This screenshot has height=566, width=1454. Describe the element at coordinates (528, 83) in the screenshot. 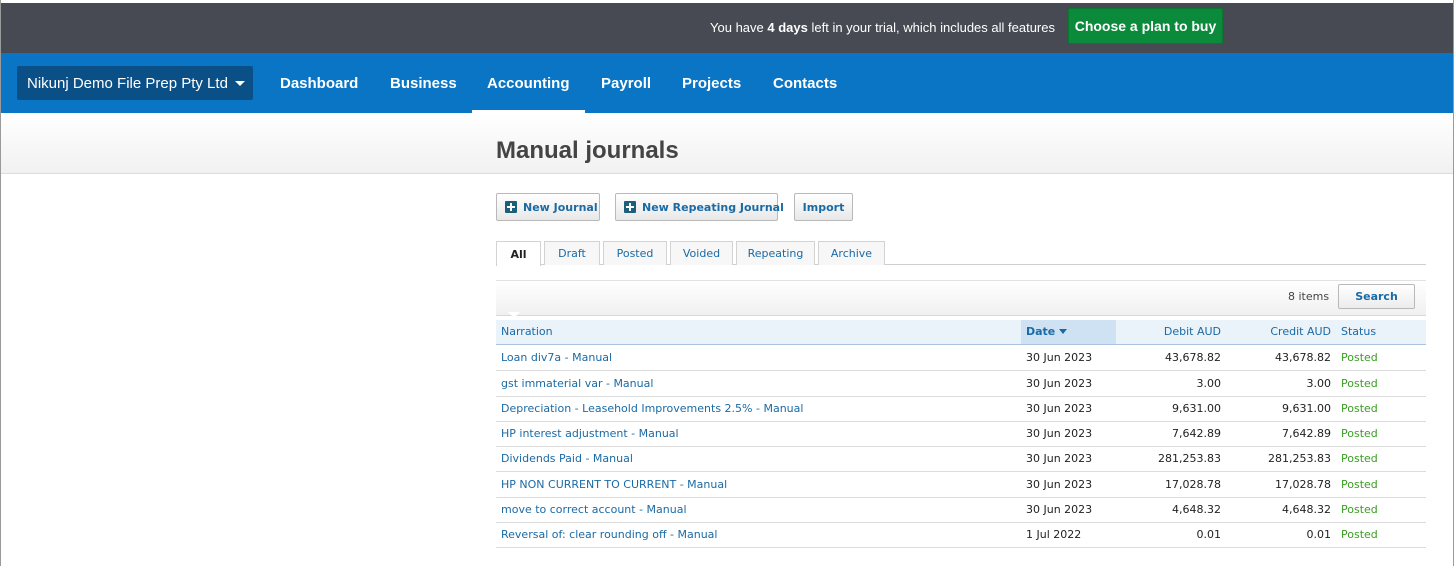

I see `nav-accounting: Accounting` at that location.